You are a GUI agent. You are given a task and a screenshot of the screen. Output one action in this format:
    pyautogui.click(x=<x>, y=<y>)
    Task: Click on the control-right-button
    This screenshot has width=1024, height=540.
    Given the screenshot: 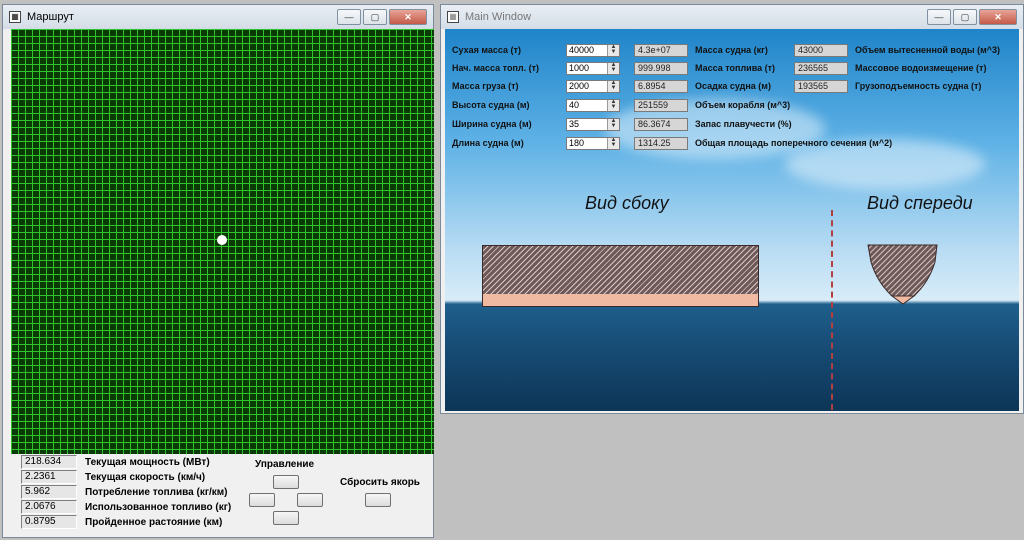 What is the action you would take?
    pyautogui.click(x=310, y=500)
    